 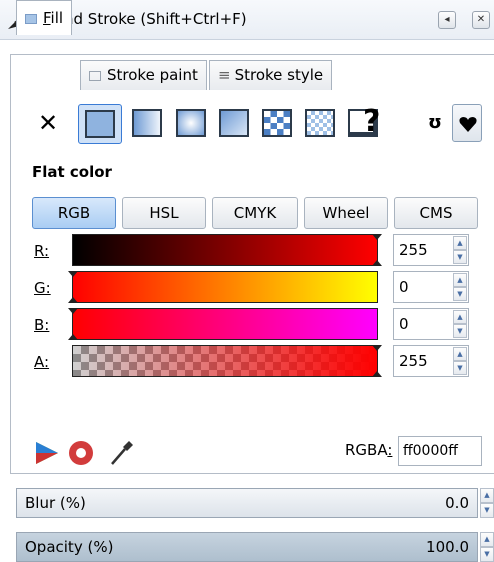 What do you see at coordinates (460, 257) in the screenshot?
I see `r-down-icon: ▼` at bounding box center [460, 257].